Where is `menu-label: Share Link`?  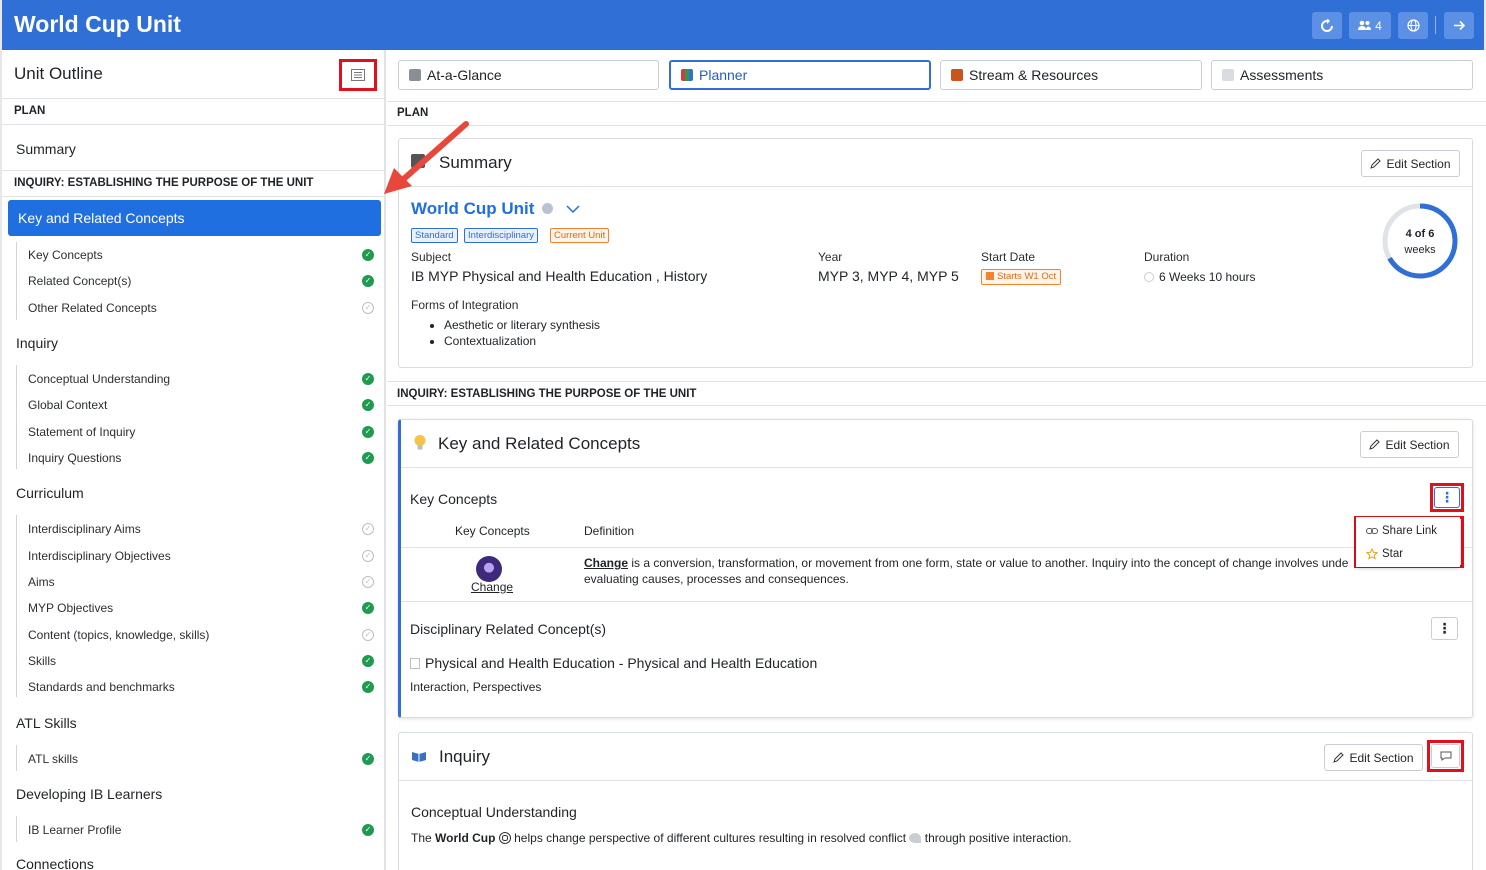
menu-label: Share Link is located at coordinates (1409, 531).